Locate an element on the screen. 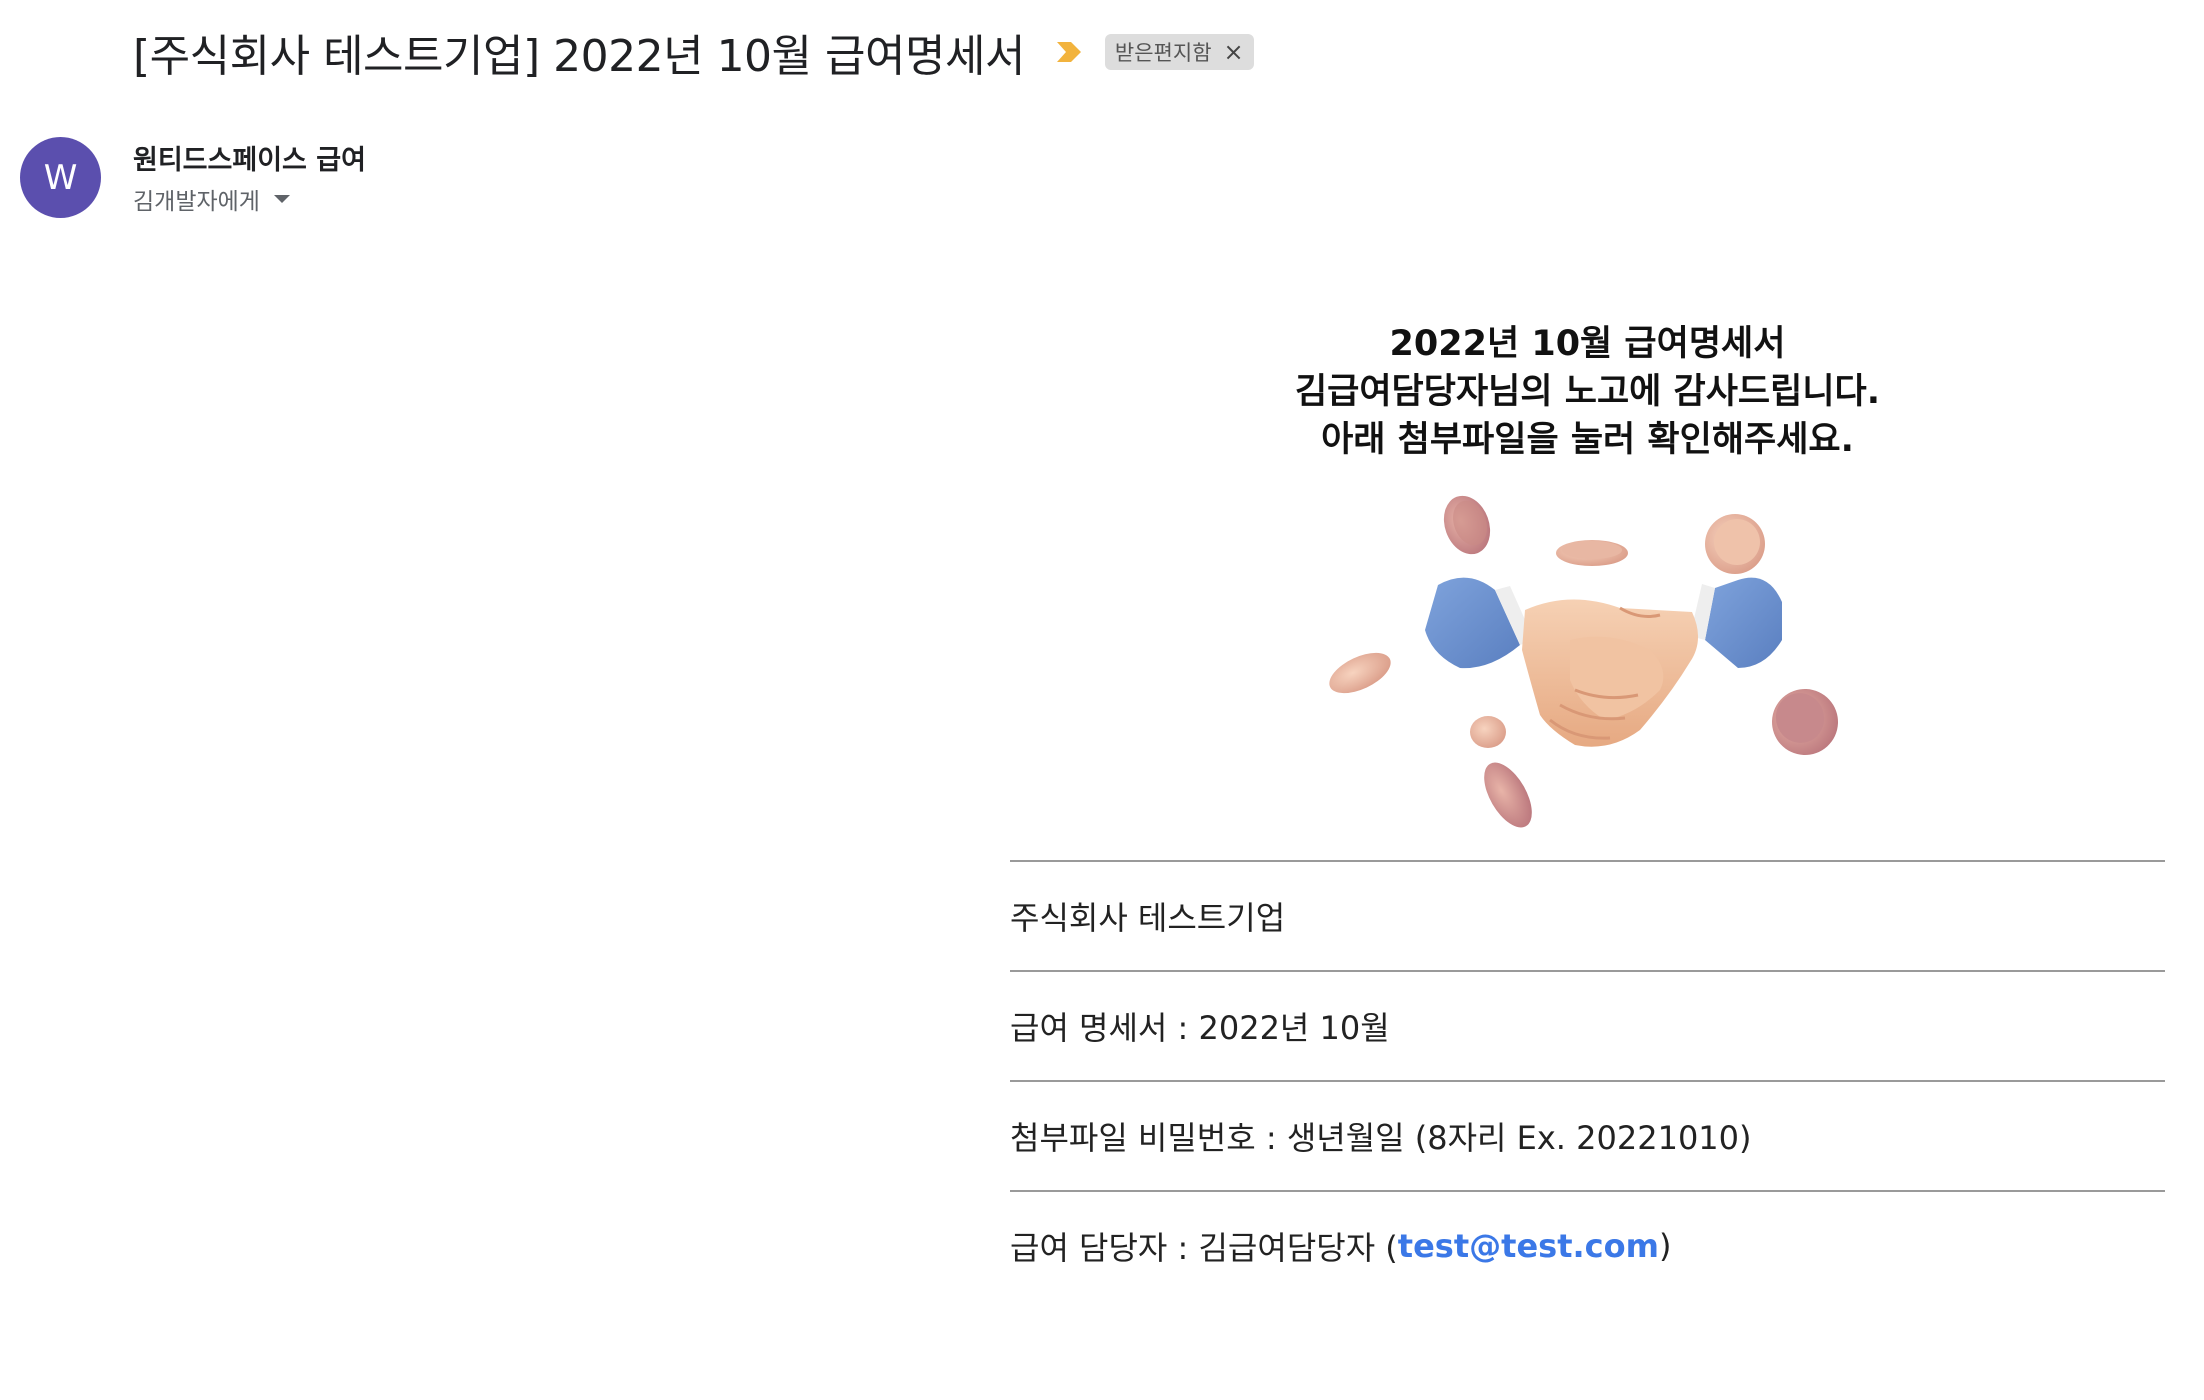 This screenshot has height=1400, width=2204. avatar-letter: W is located at coordinates (60, 177).